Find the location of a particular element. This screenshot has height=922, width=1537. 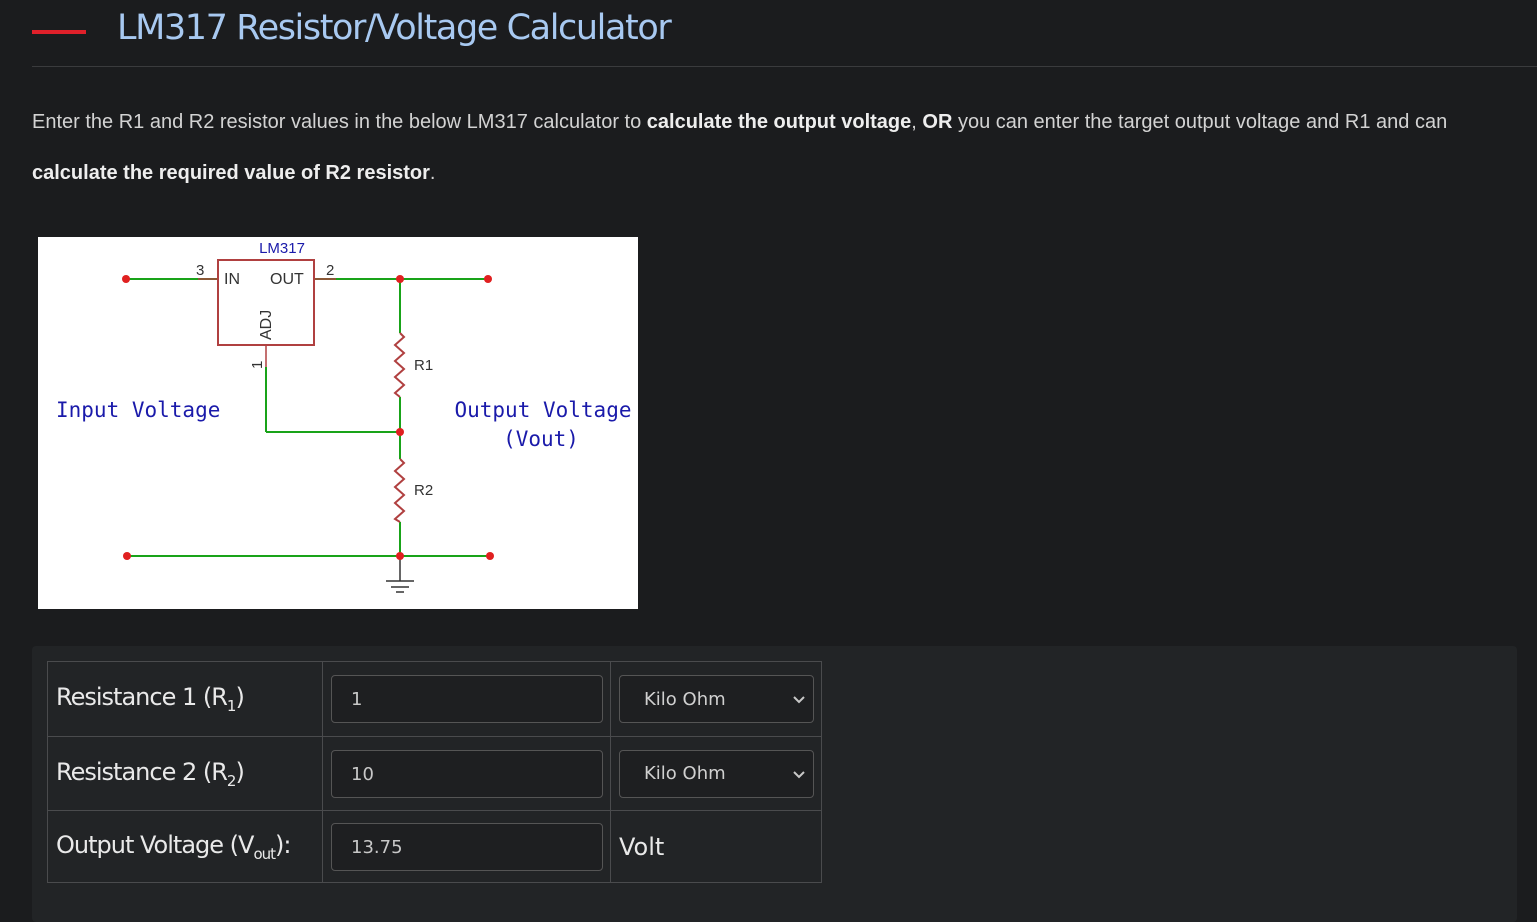

intro-text: , is located at coordinates (917, 122).